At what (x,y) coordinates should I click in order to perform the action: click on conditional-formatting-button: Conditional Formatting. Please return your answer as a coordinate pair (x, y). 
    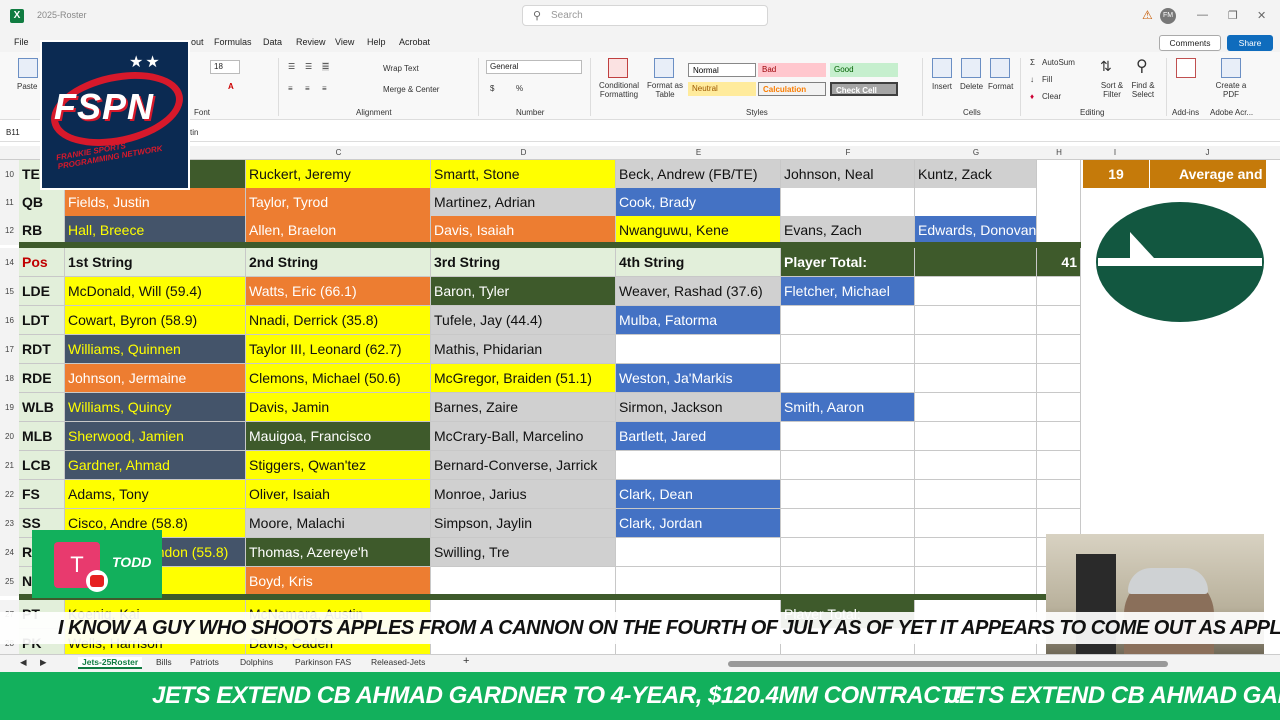
    Looking at the image, I should click on (619, 90).